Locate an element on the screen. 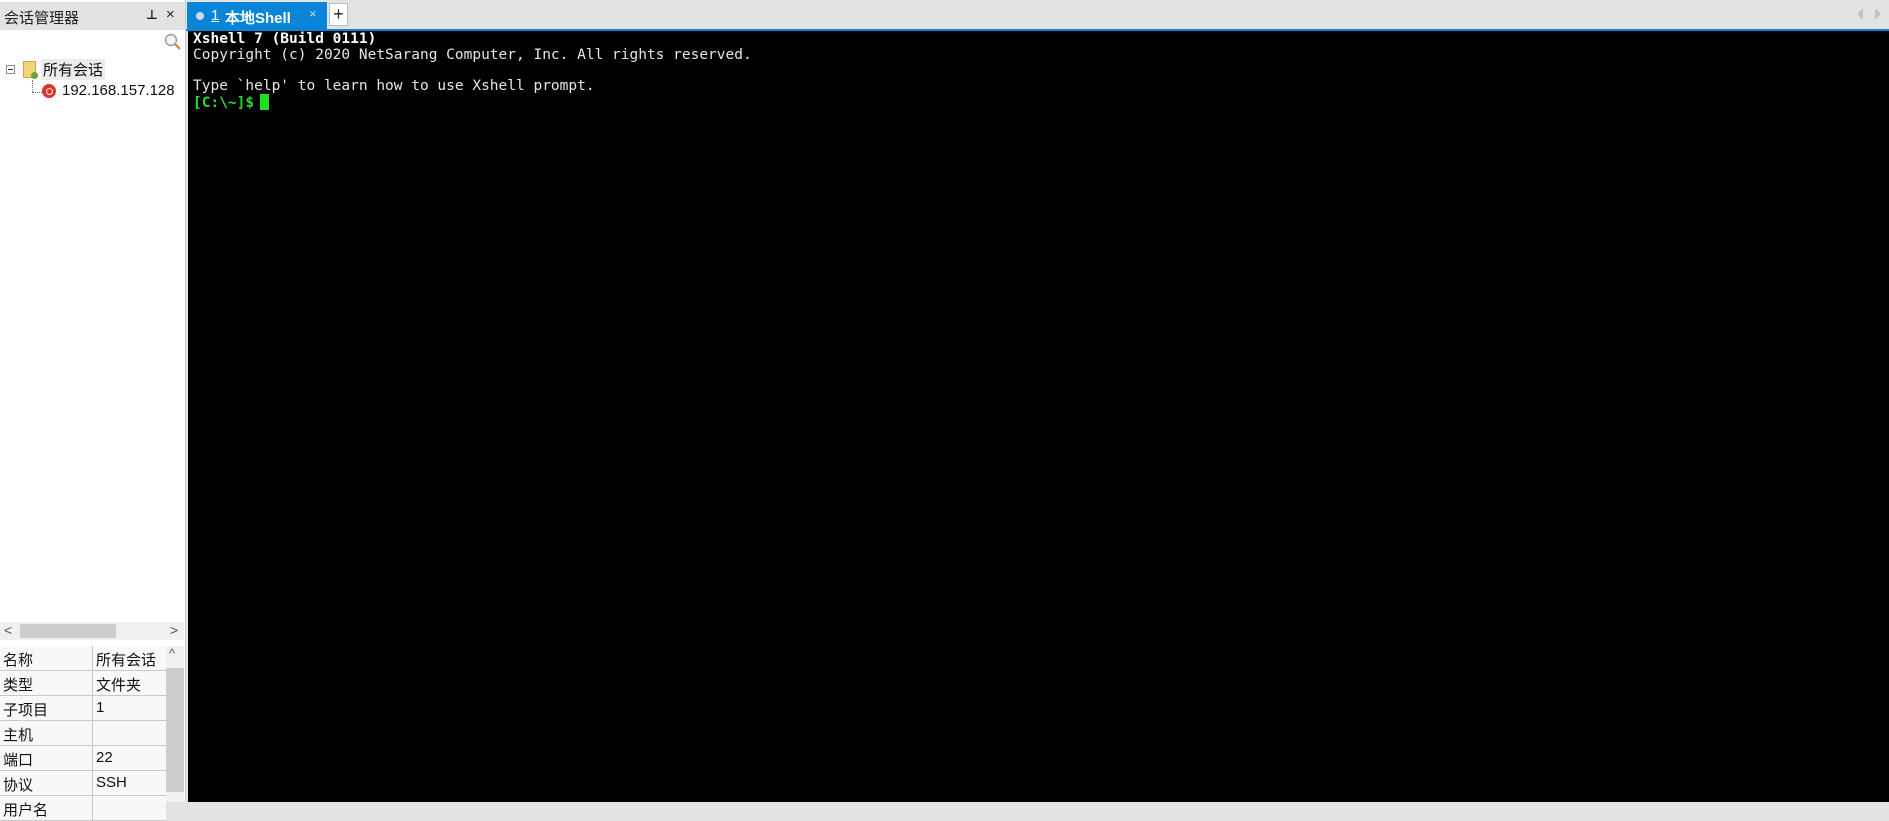 This screenshot has width=1889, height=821. property-key: 名称 is located at coordinates (18, 660).